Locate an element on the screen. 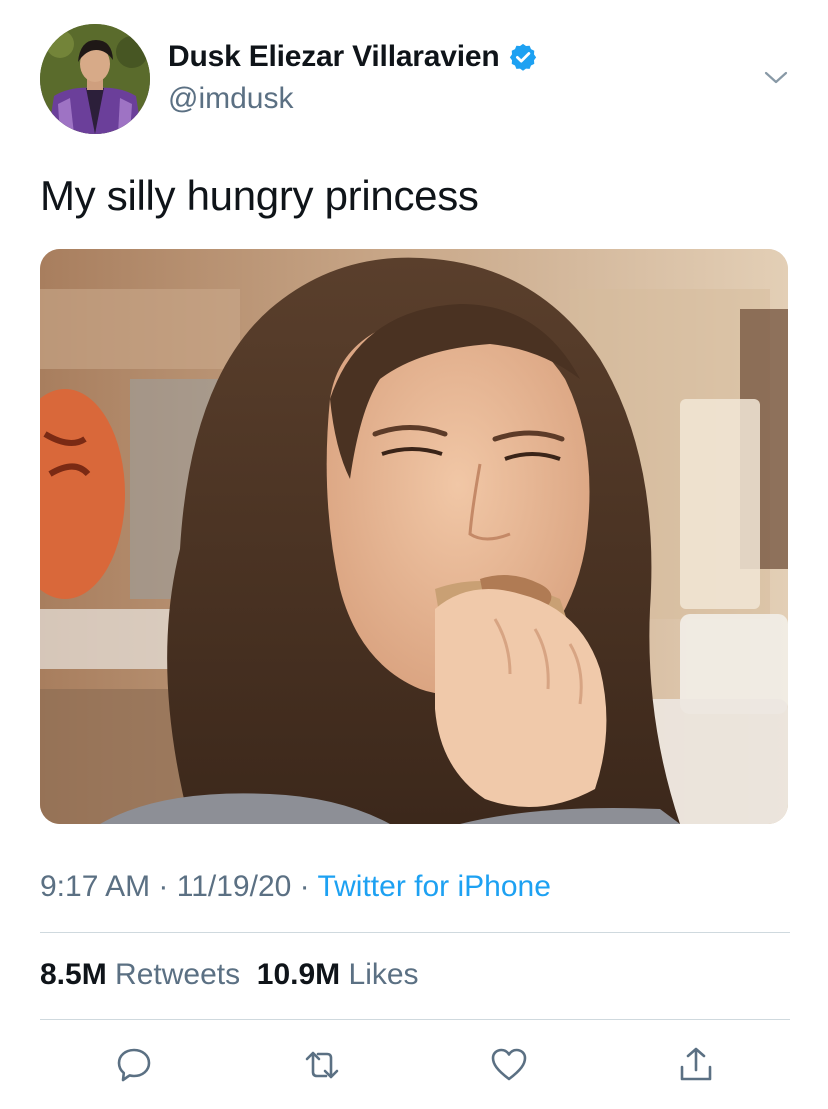 This screenshot has height=1109, width=828. tweet-time: 9:17 AM is located at coordinates (95, 886).